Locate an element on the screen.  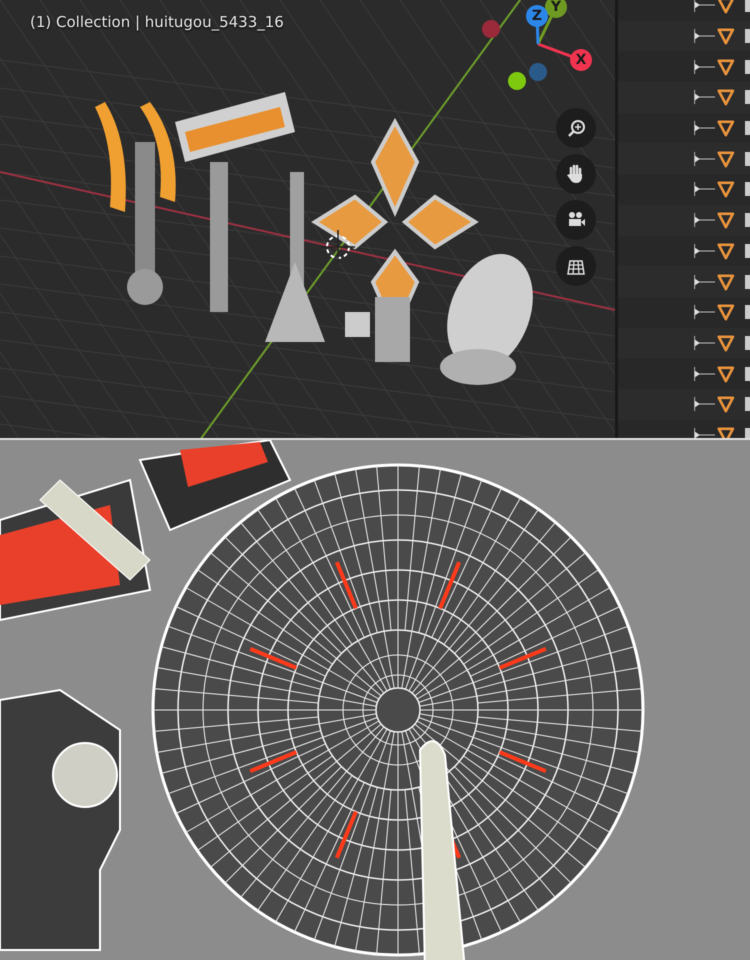
zoom-button is located at coordinates (576, 128).